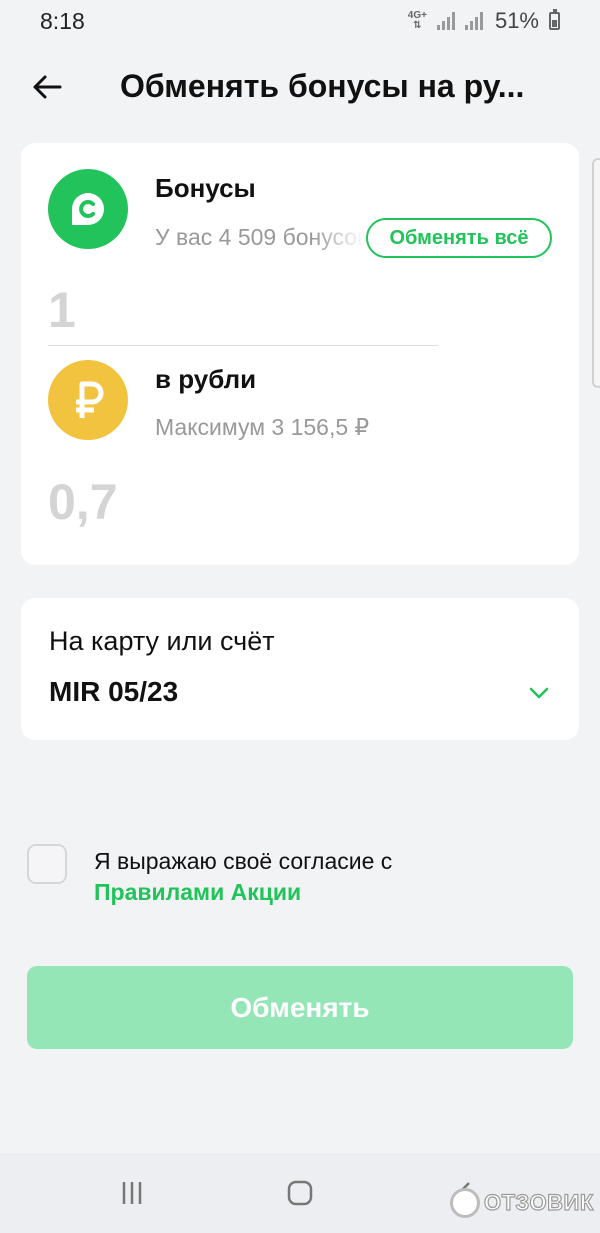 This screenshot has height=1233, width=600. I want to click on watermark-text: ОТЗОВИК, so click(538, 1202).